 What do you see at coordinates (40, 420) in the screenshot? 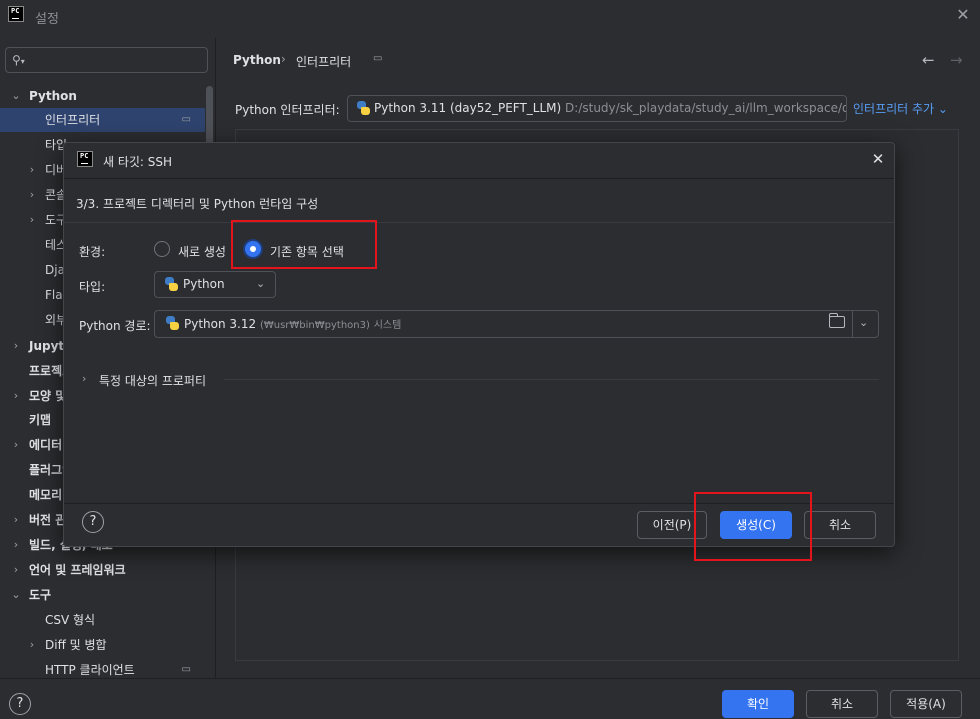
I see `sidebar-item-label: 키맵` at bounding box center [40, 420].